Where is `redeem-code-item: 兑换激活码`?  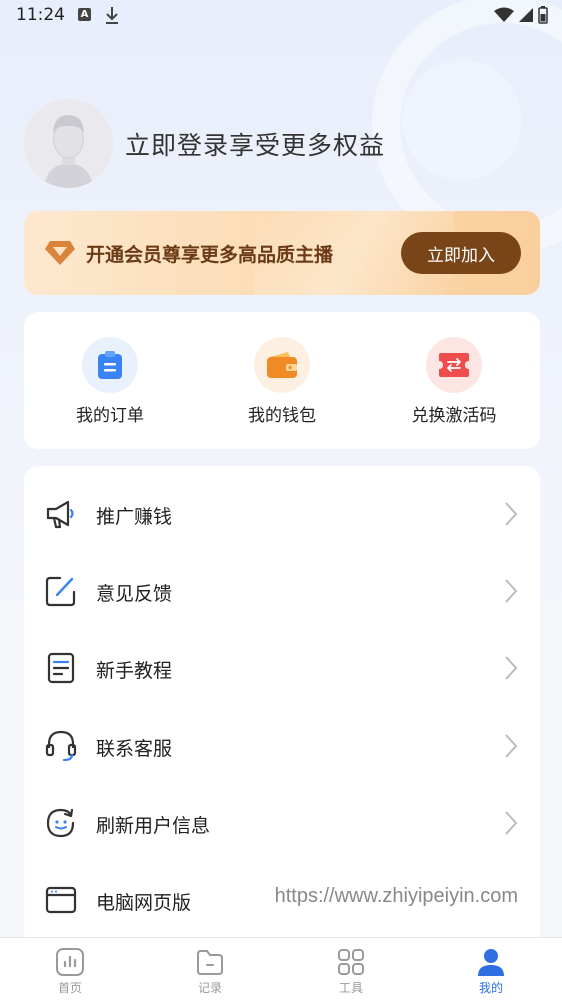 redeem-code-item: 兑换激活码 is located at coordinates (454, 380).